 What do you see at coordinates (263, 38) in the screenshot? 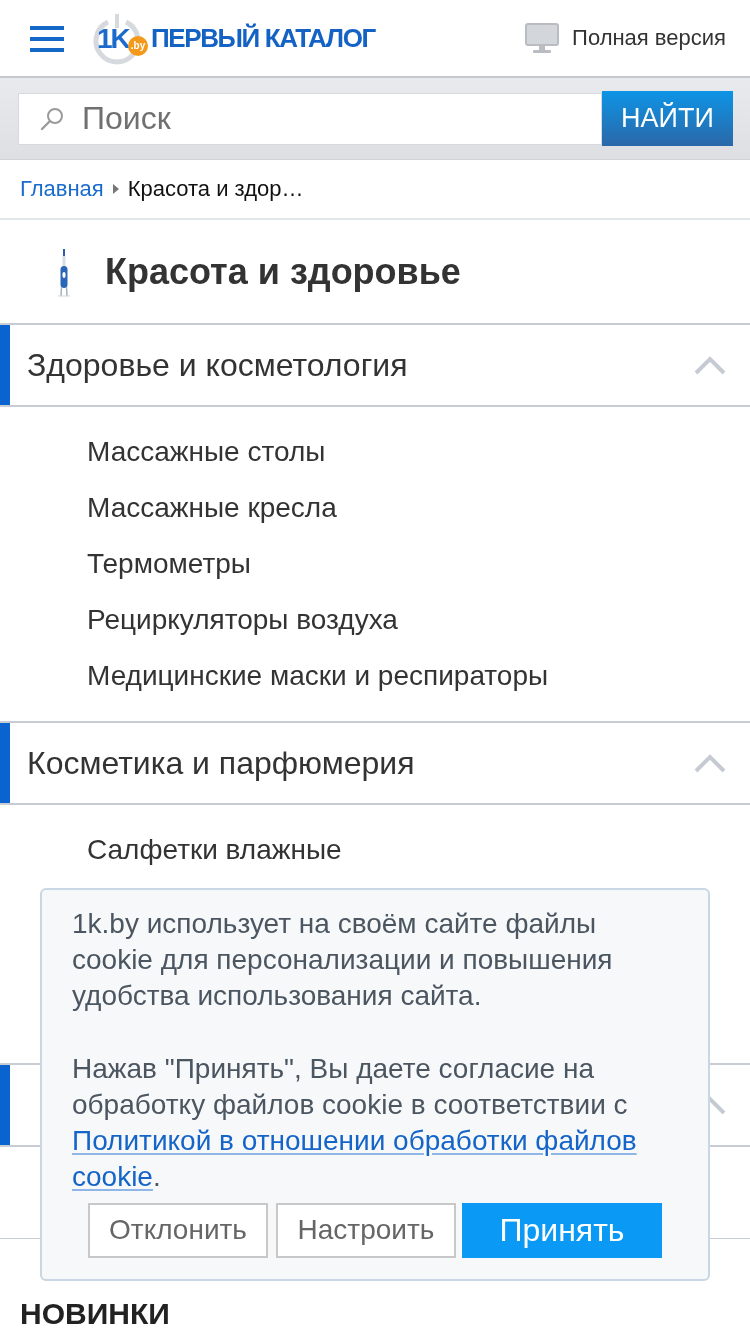
I see `logo-text: ПЕРВЫЙ КАТАЛОГ` at bounding box center [263, 38].